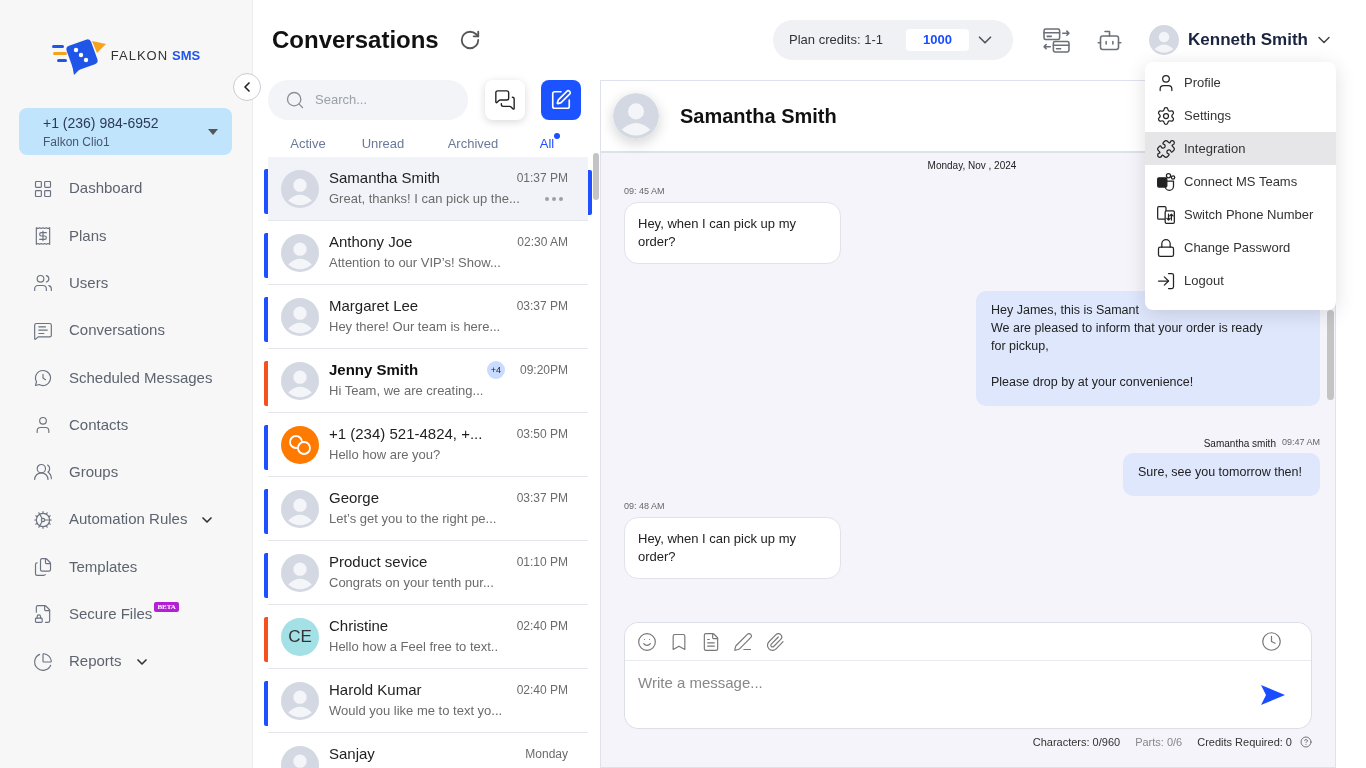 The height and width of the screenshot is (768, 1366). Describe the element at coordinates (1240, 148) in the screenshot. I see `menu-item: Integration` at that location.